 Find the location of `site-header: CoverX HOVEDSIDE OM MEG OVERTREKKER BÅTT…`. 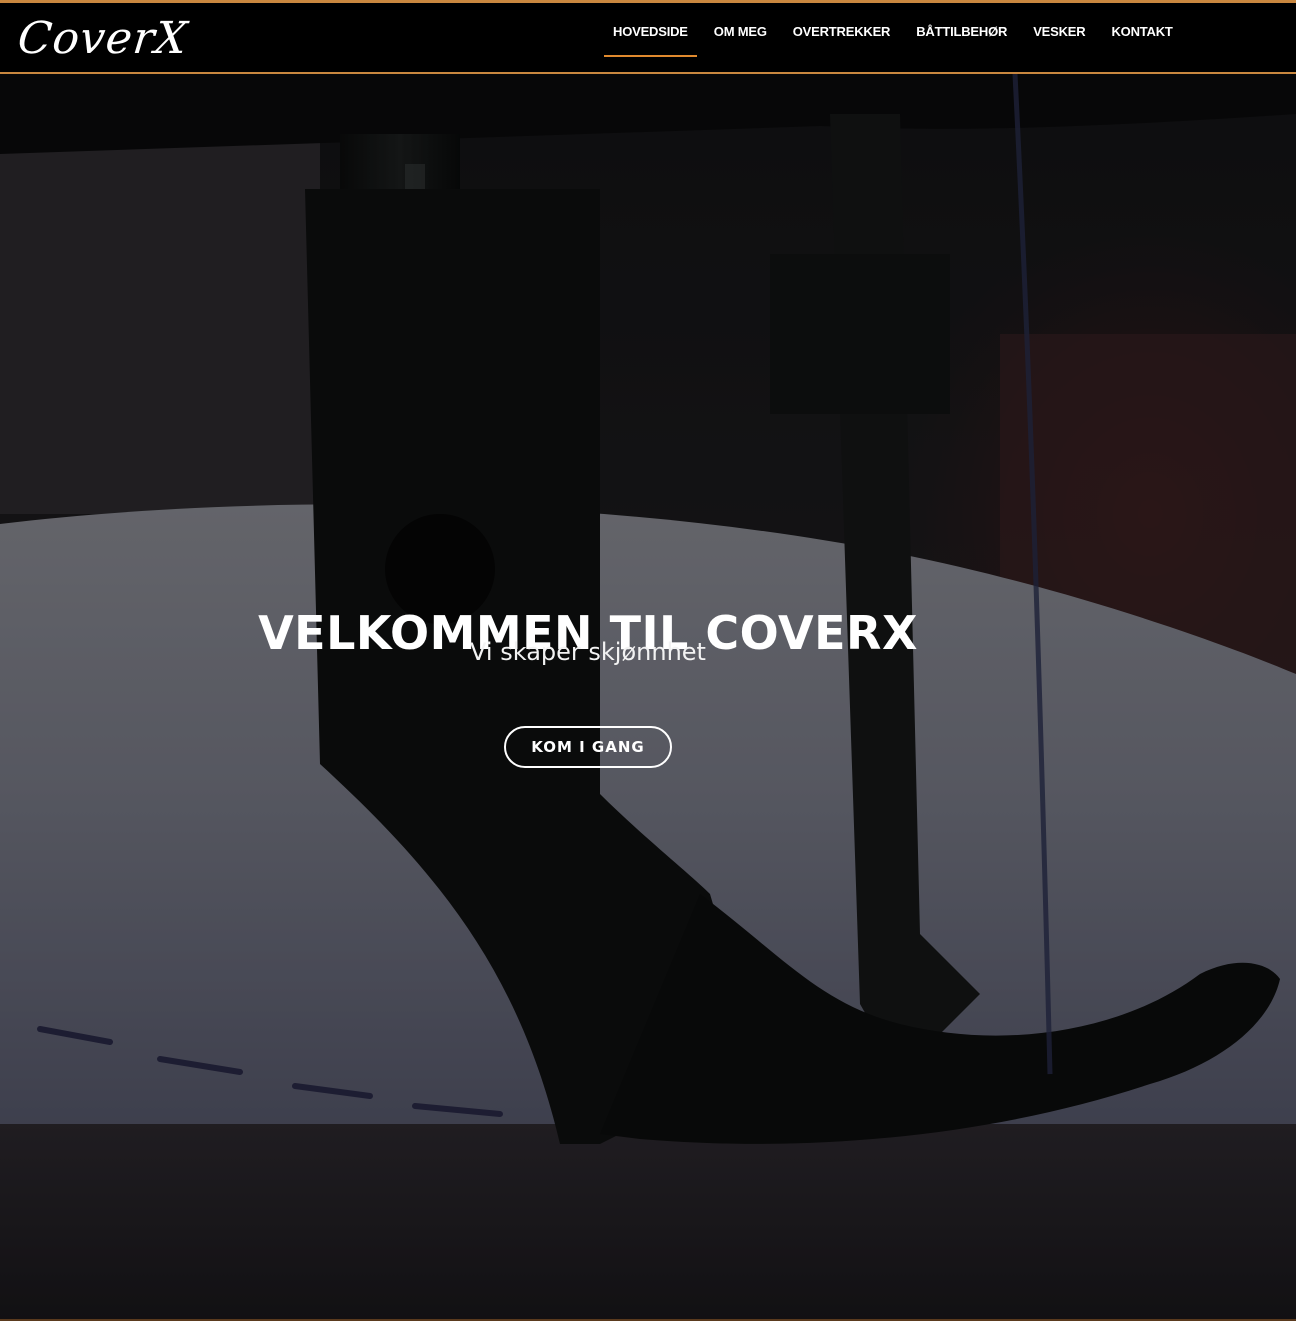

site-header: CoverX HOVEDSIDE OM MEG OVERTREKKER BÅTT… is located at coordinates (648, 37).